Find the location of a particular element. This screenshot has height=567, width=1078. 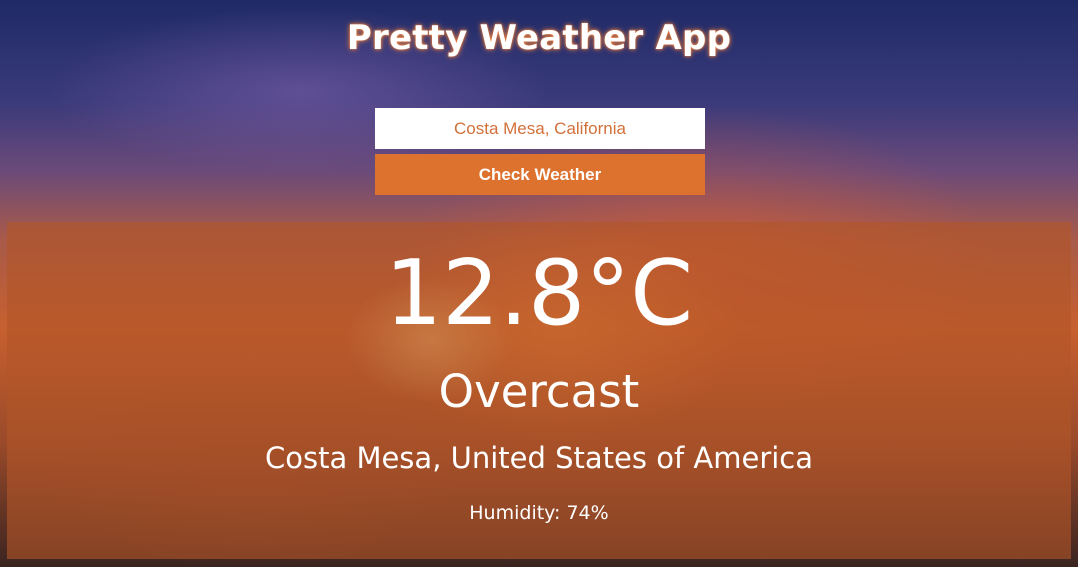

search-form: Check Weather is located at coordinates (540, 151).